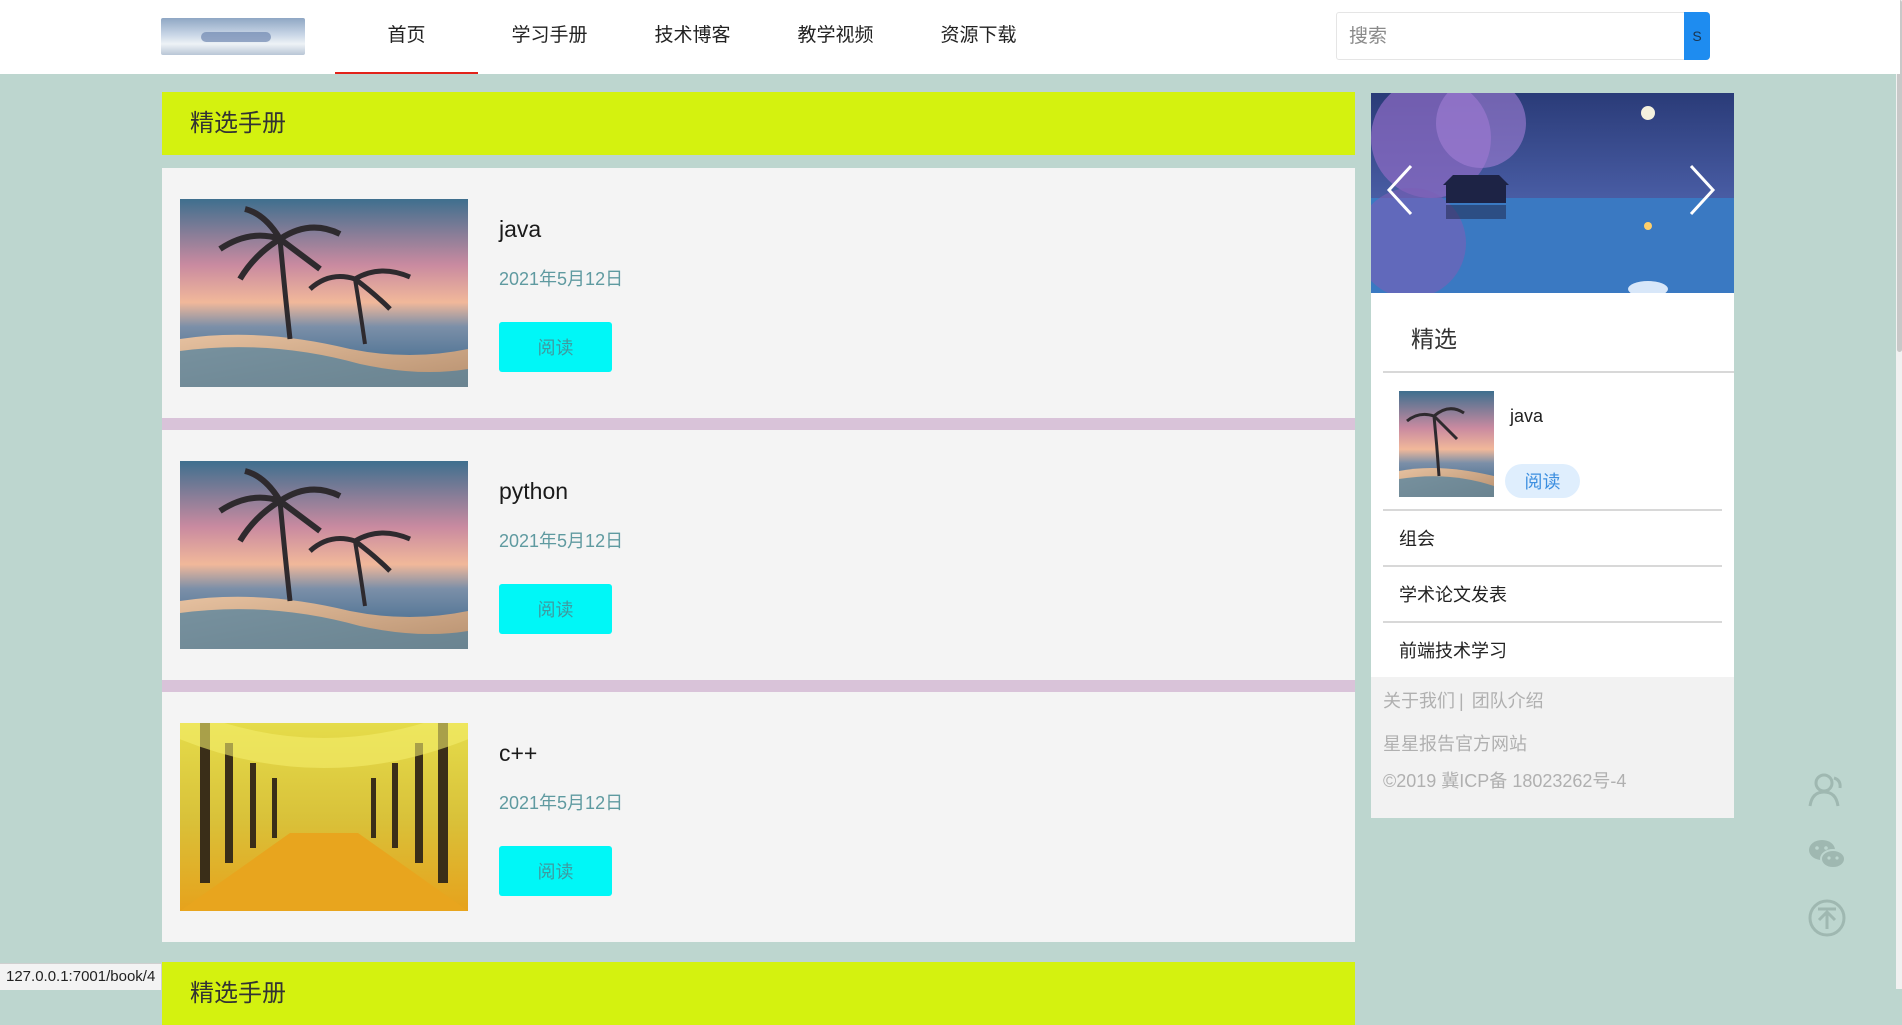  Describe the element at coordinates (520, 229) in the screenshot. I see `card-title: java` at that location.